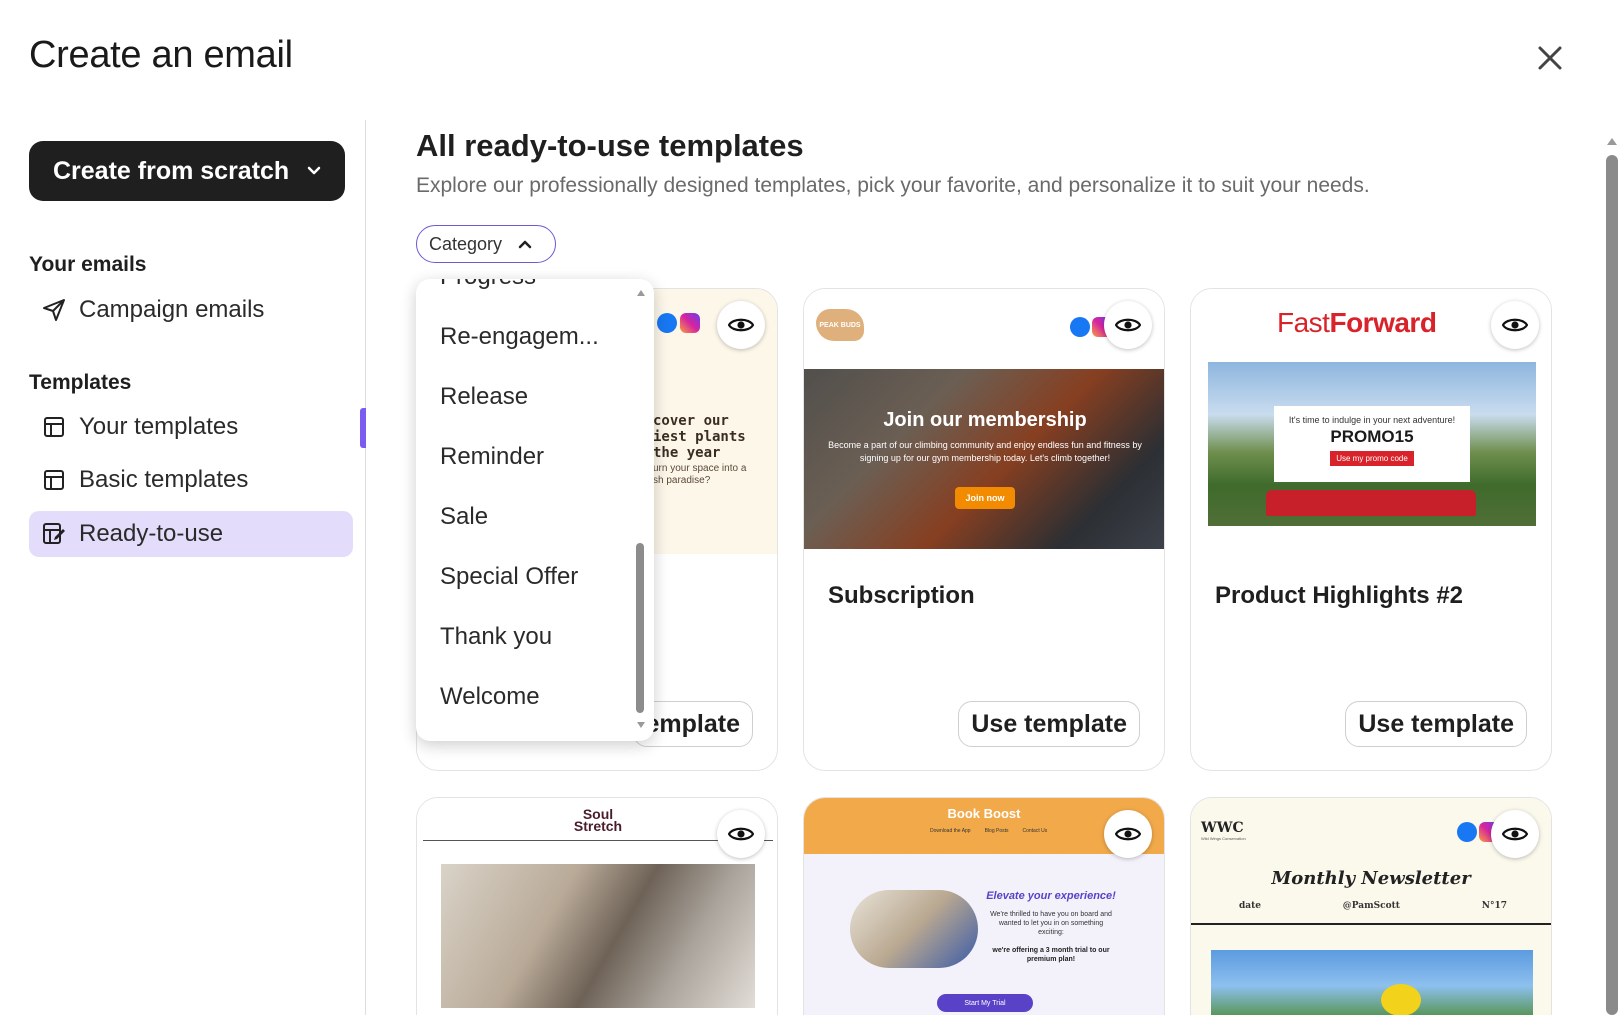 This screenshot has height=1015, width=1620. What do you see at coordinates (641, 293) in the screenshot?
I see `scroll-up-arrow-icon` at bounding box center [641, 293].